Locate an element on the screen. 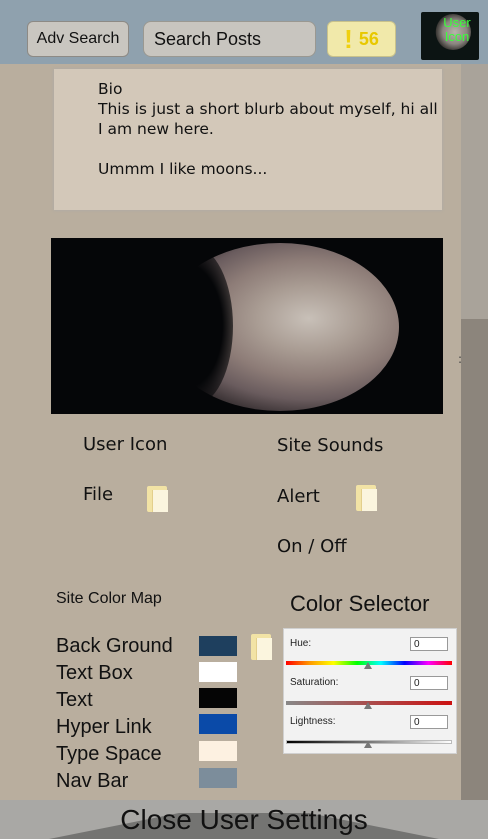  lightness-slider-thumb is located at coordinates (368, 744).